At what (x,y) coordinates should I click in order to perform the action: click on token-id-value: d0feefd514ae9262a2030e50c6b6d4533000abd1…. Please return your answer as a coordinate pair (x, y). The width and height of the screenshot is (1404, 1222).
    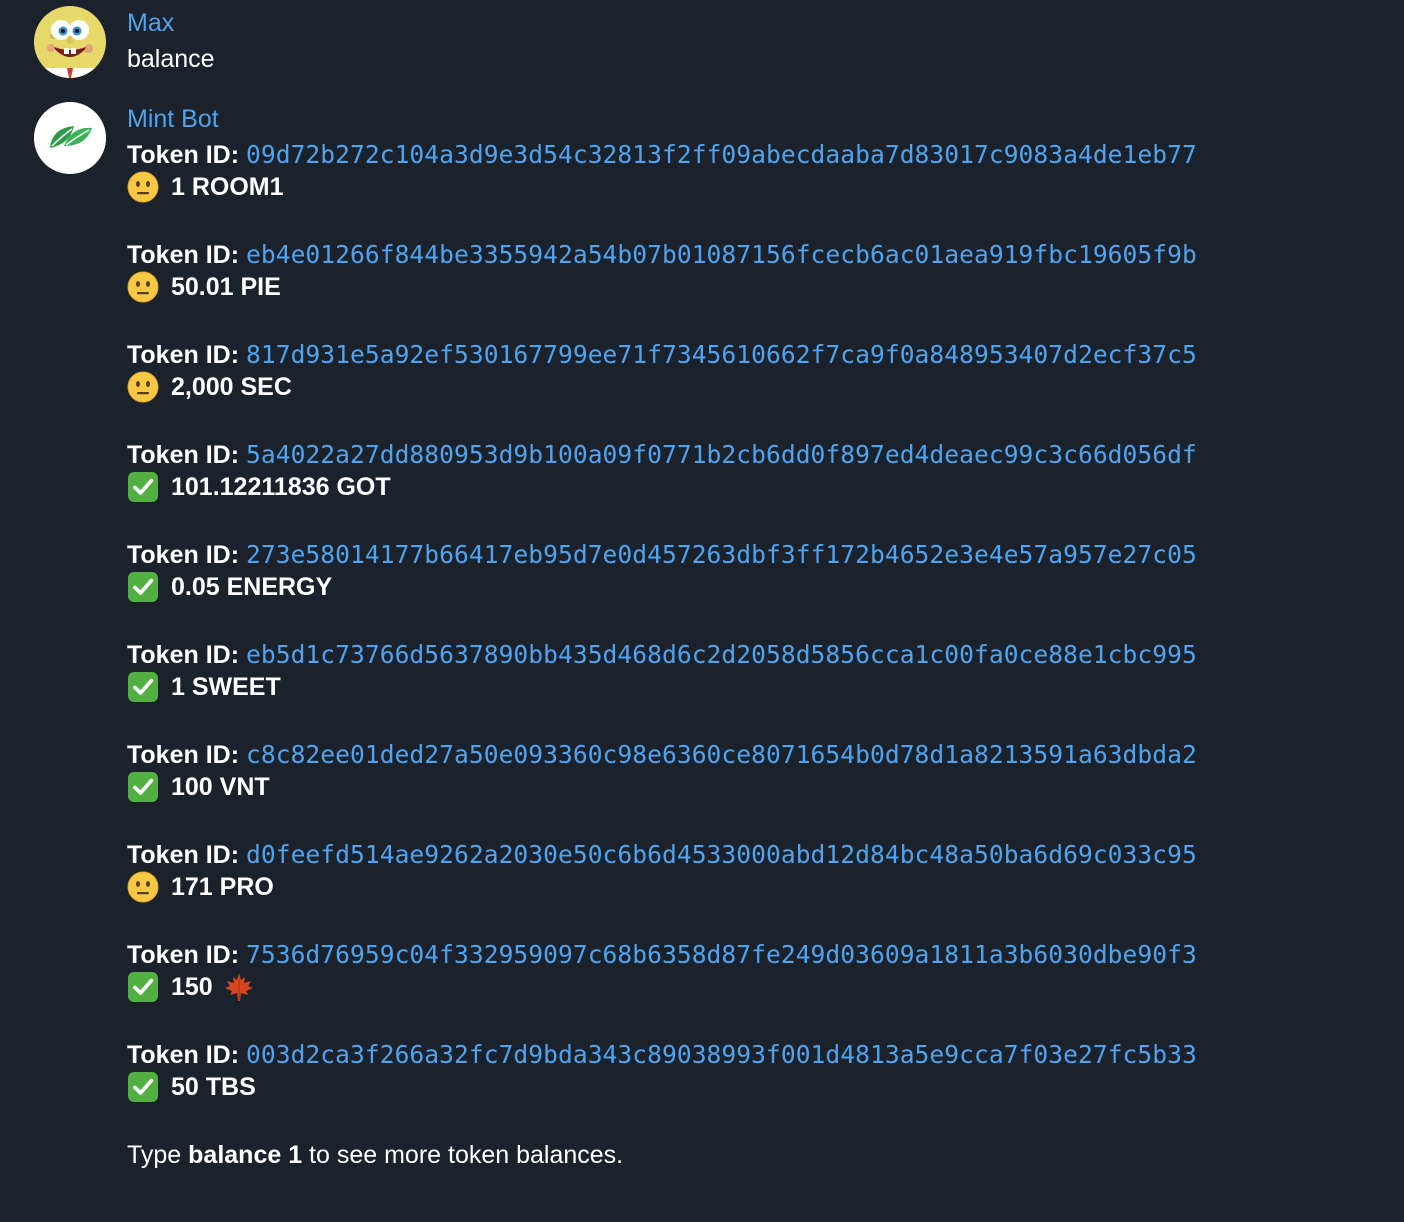
    Looking at the image, I should click on (721, 854).